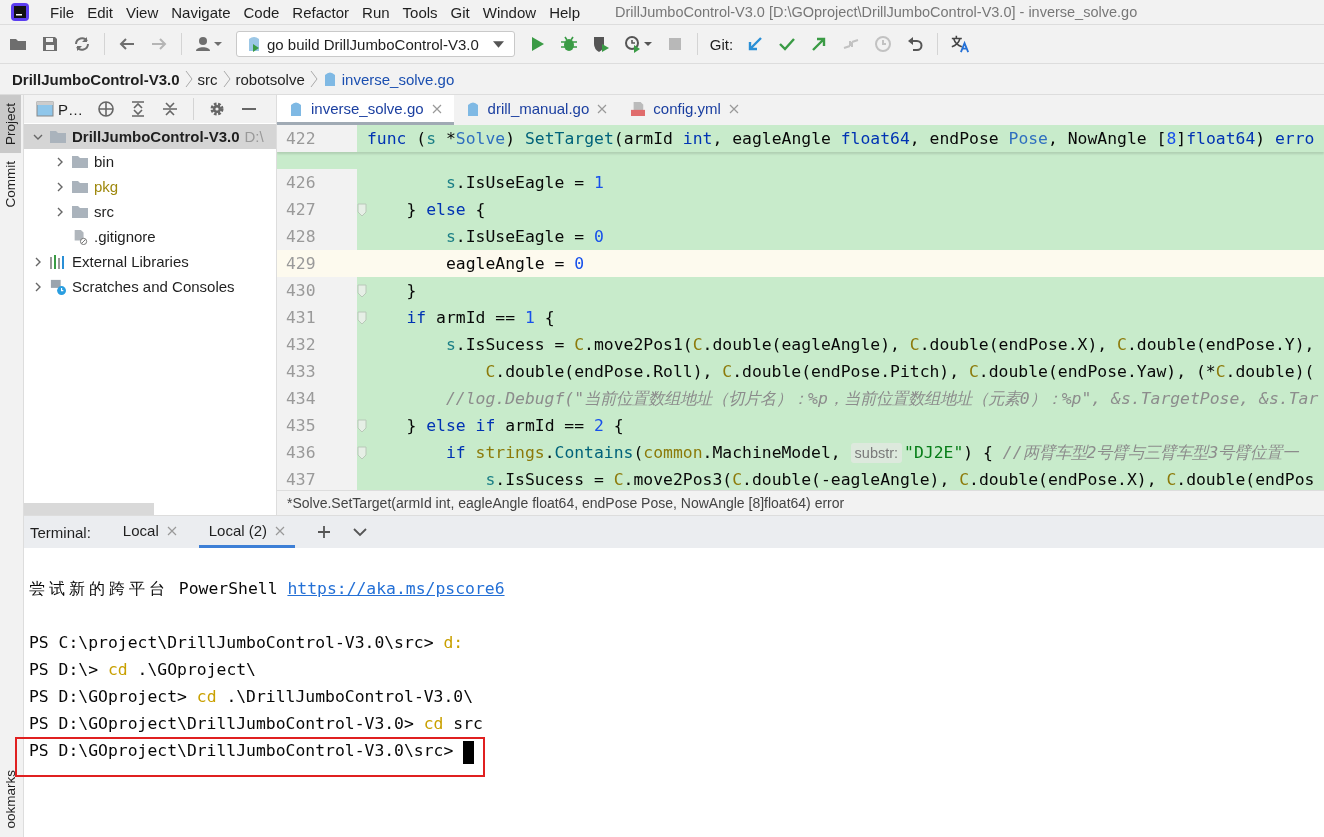  I want to click on collapse-all-icon, so click(170, 109).